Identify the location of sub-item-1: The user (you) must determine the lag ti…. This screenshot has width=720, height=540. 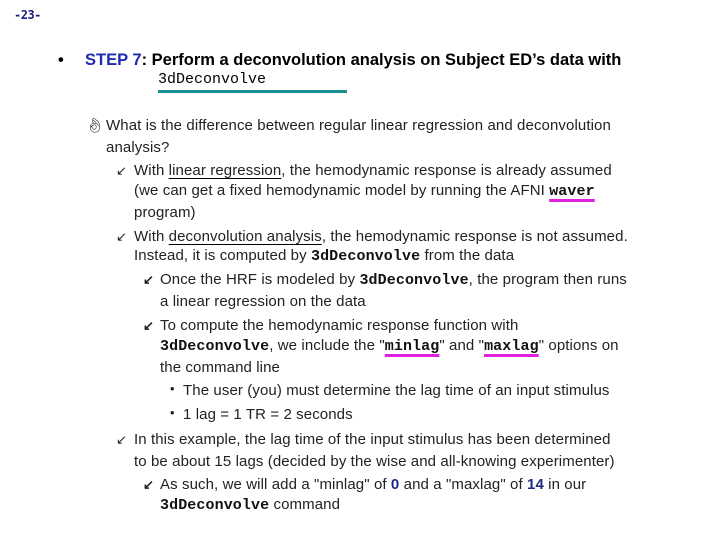
(396, 390).